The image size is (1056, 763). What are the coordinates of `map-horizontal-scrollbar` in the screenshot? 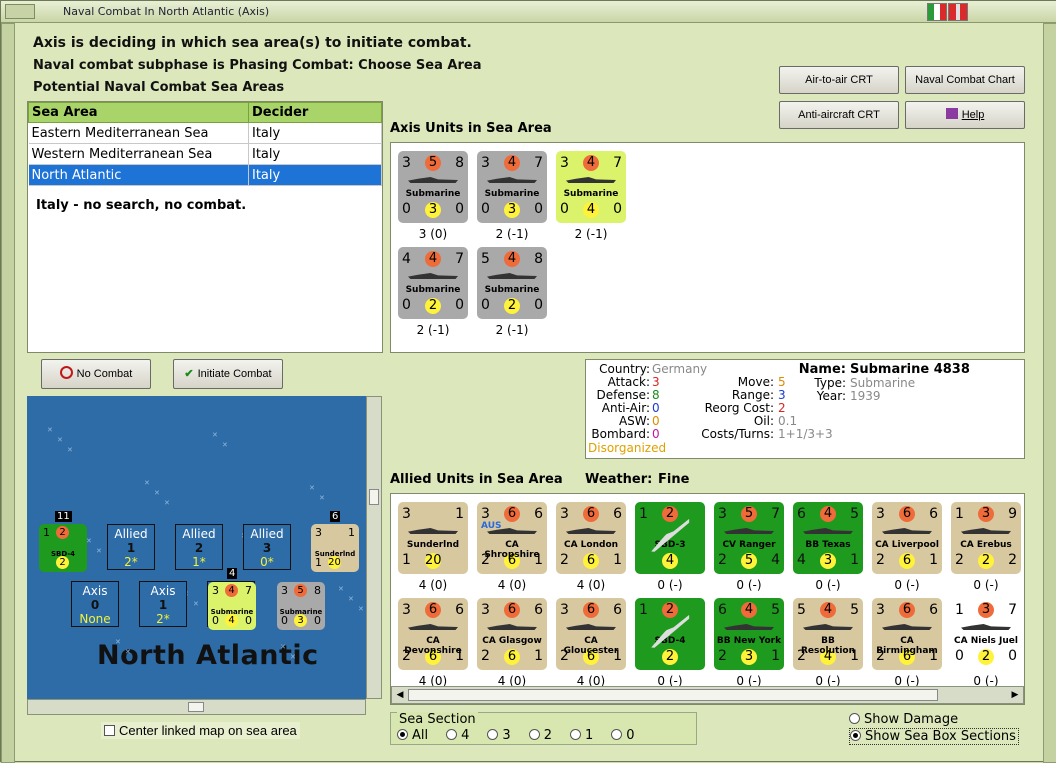 It's located at (196, 707).